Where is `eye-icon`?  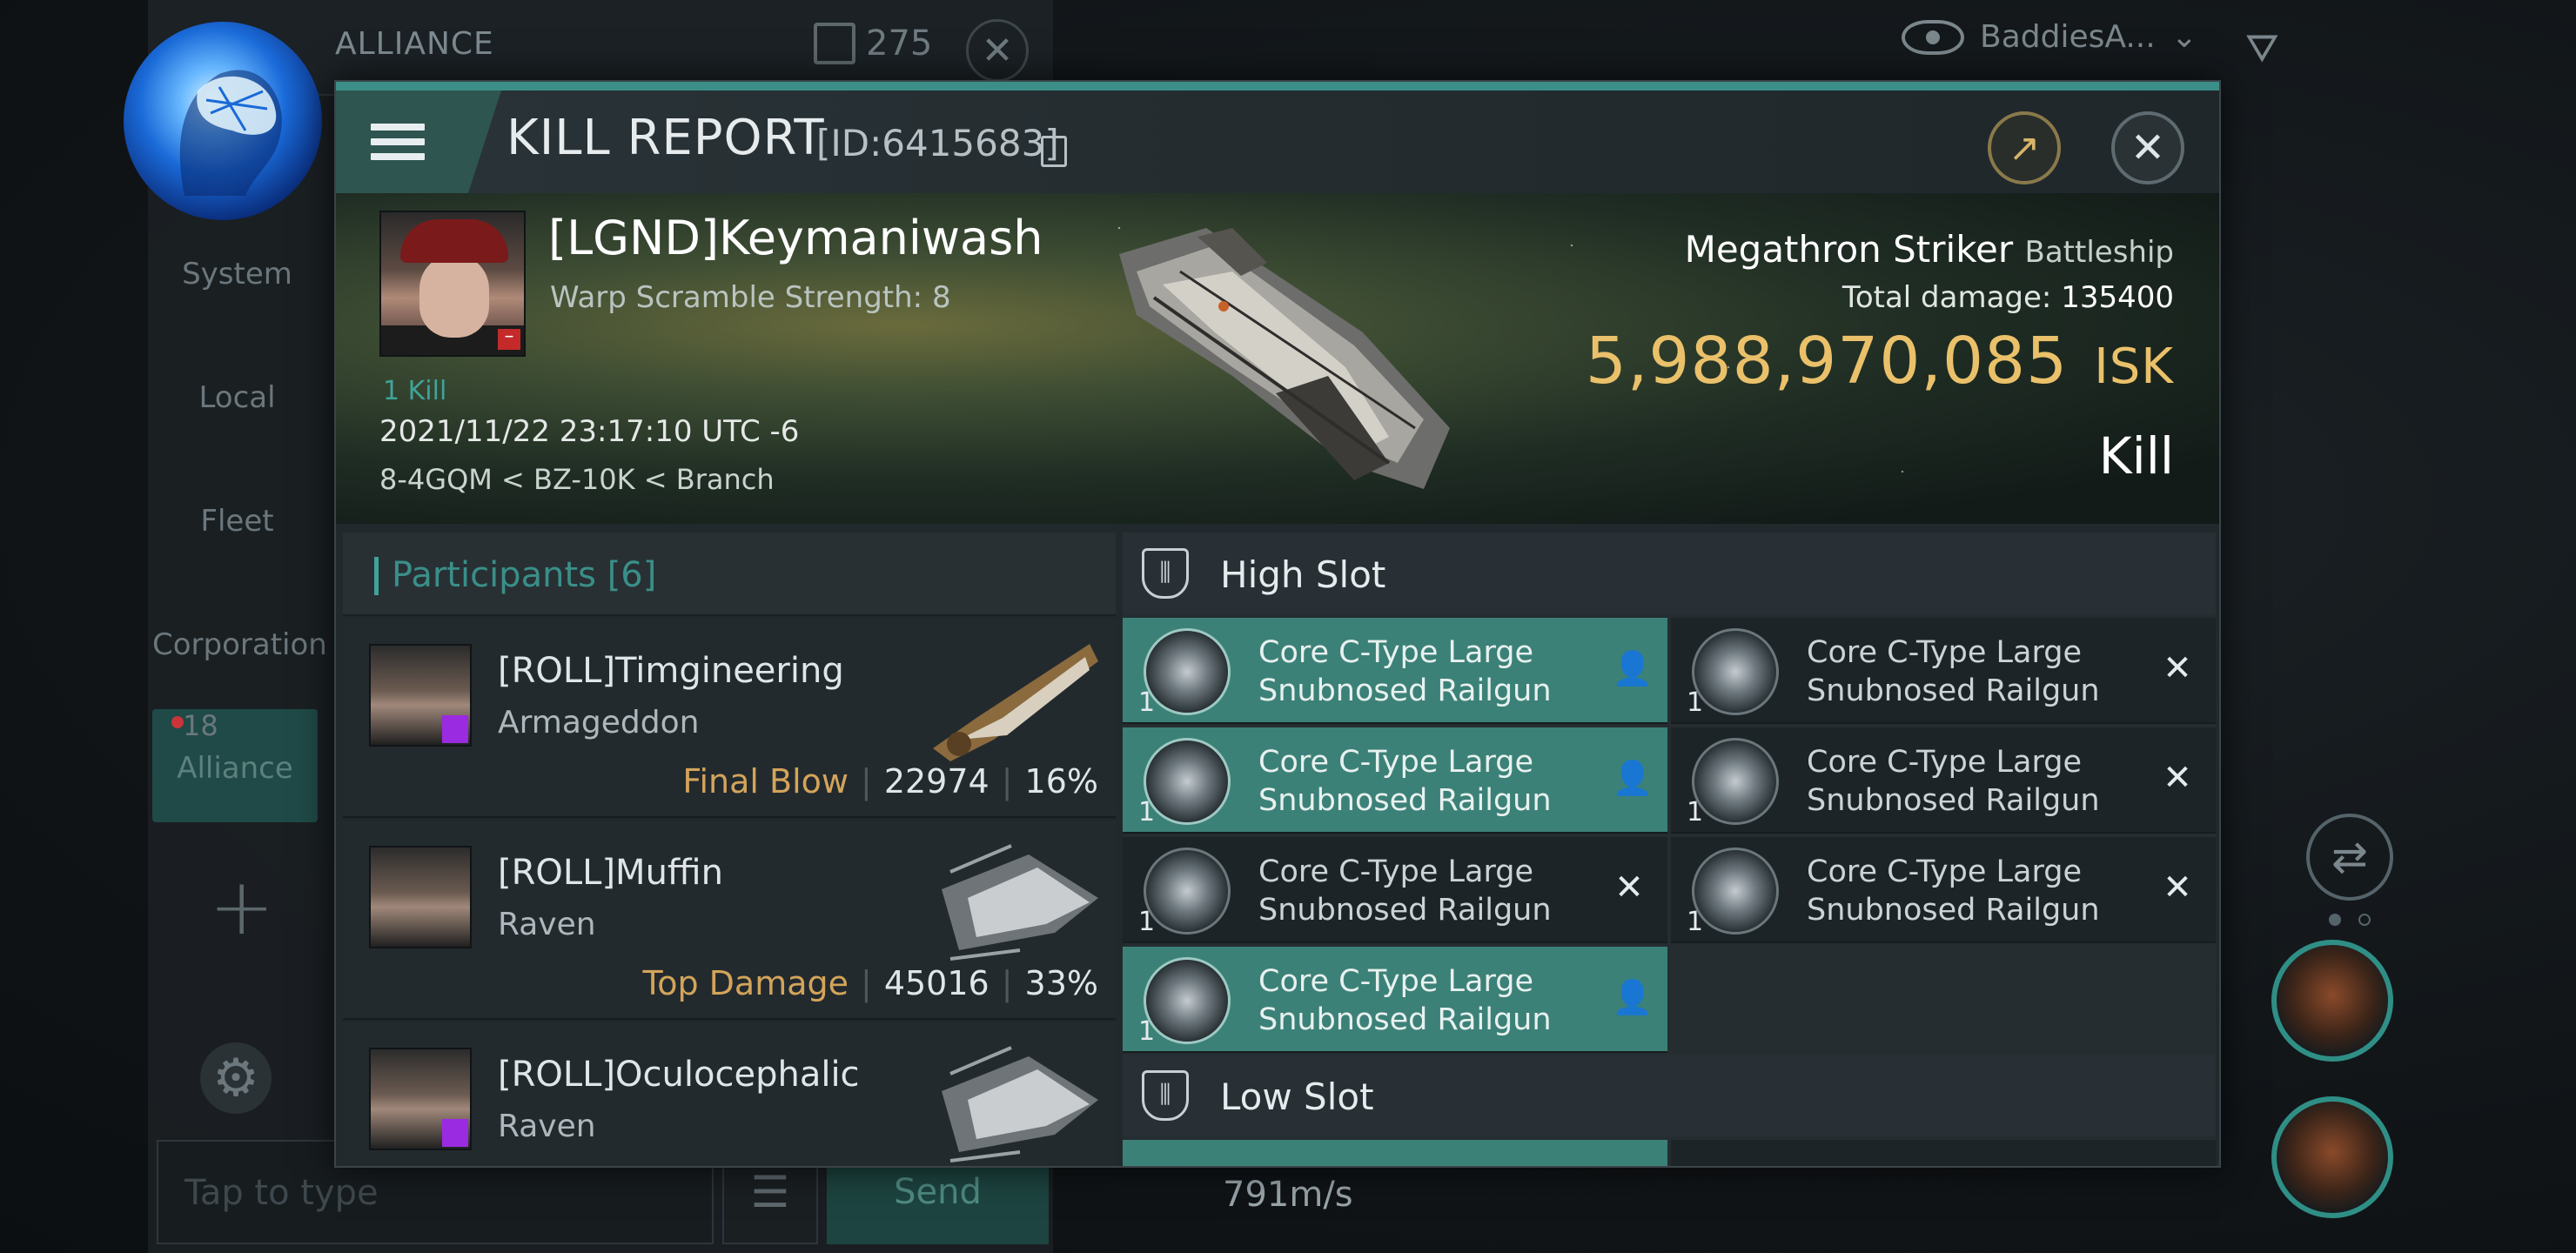 eye-icon is located at coordinates (1933, 37).